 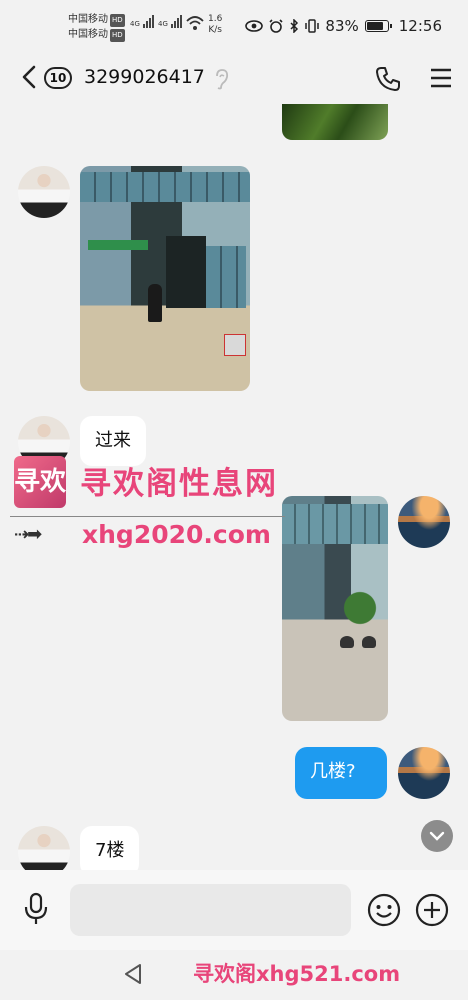 What do you see at coordinates (420, 26) in the screenshot?
I see `clock: 12:56` at bounding box center [420, 26].